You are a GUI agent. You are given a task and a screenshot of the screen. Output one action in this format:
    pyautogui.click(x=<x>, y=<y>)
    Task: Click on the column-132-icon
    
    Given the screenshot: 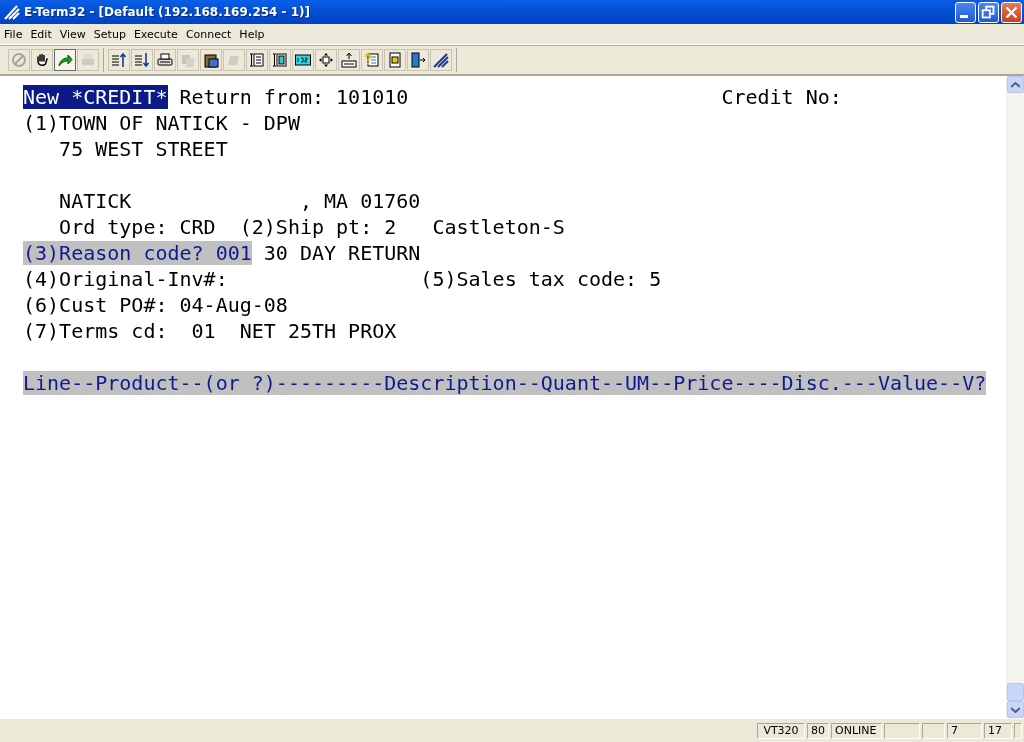 What is the action you would take?
    pyautogui.click(x=303, y=60)
    